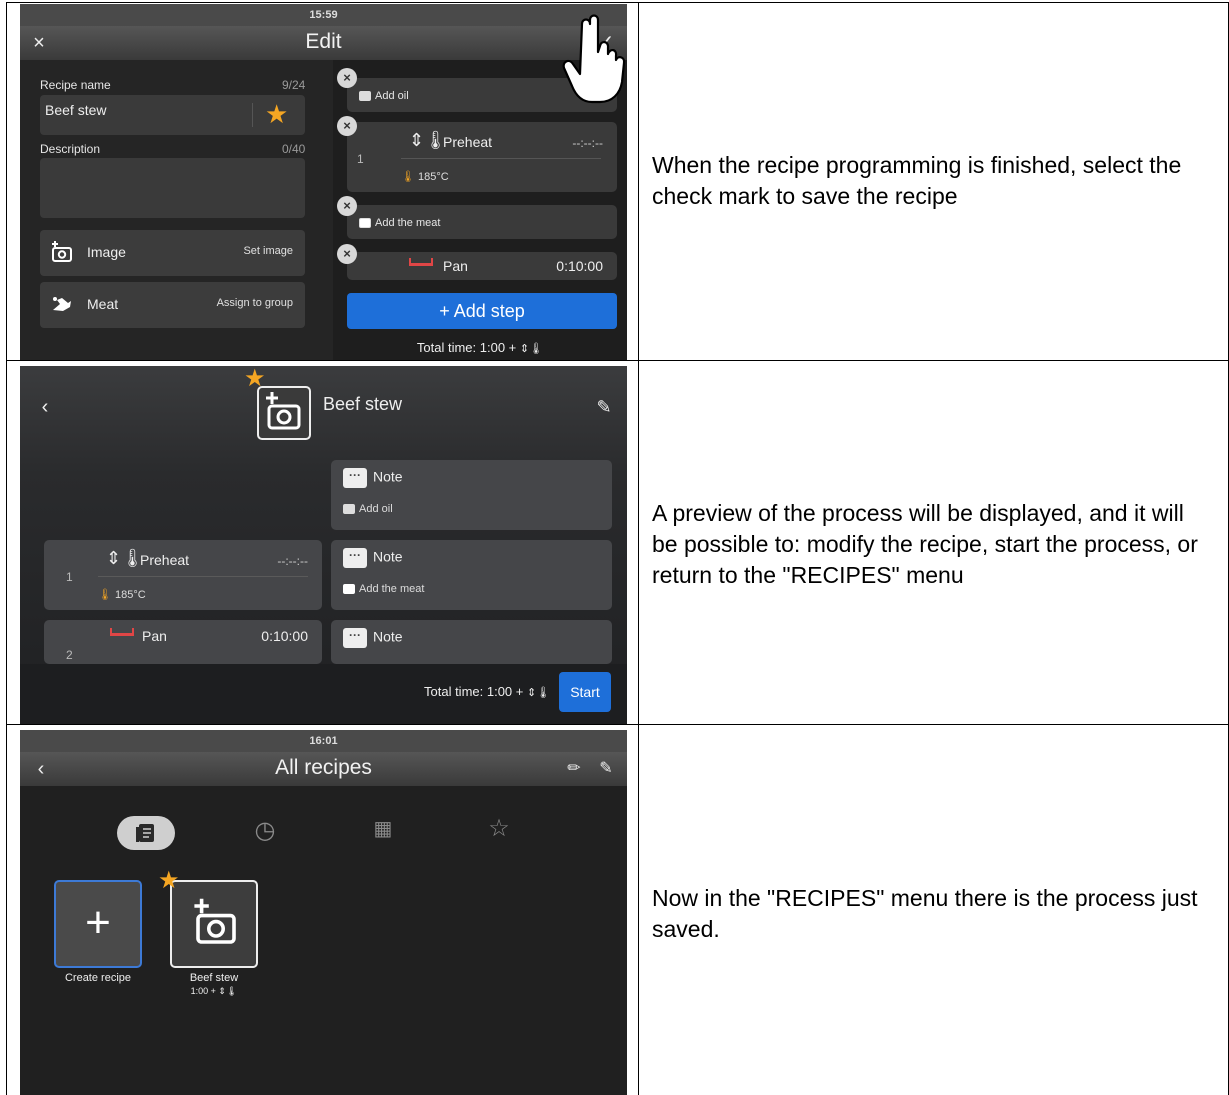 The height and width of the screenshot is (1095, 1229). Describe the element at coordinates (172, 188) in the screenshot. I see `description-input` at that location.